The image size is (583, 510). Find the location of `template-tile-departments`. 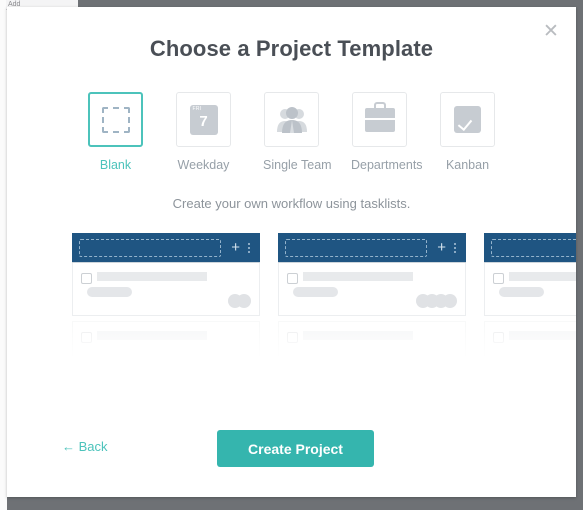

template-tile-departments is located at coordinates (379, 119).